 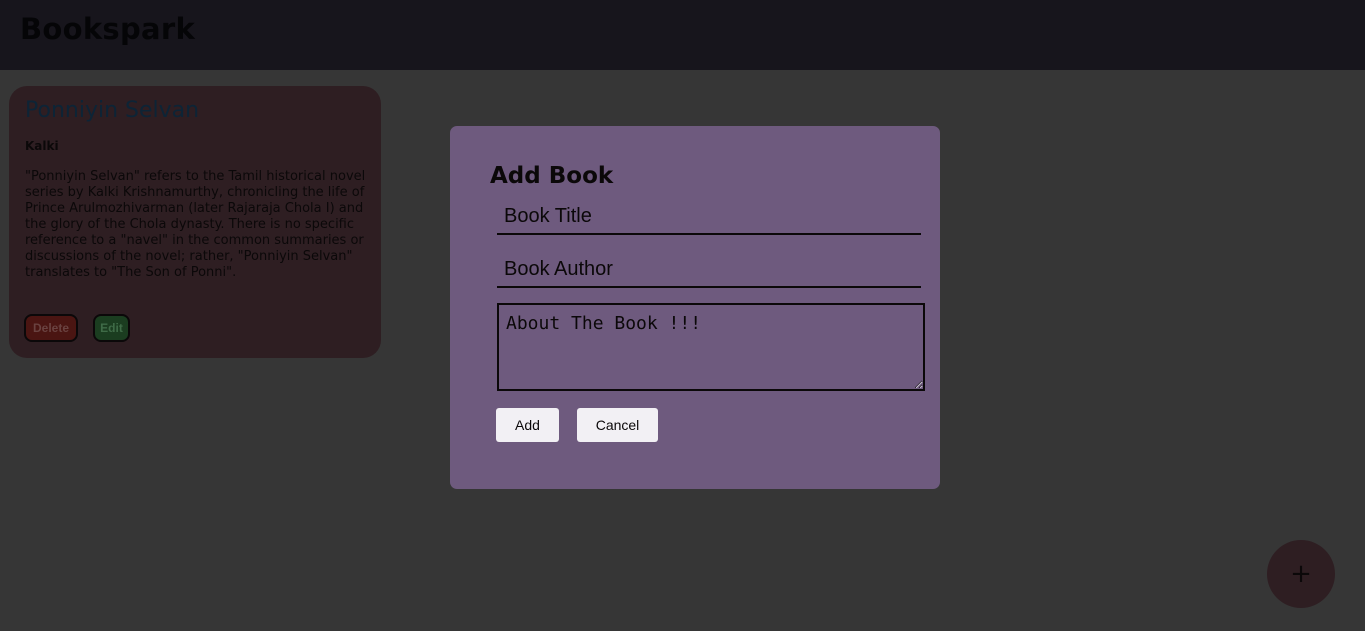 I want to click on book-title-input, so click(x=709, y=217).